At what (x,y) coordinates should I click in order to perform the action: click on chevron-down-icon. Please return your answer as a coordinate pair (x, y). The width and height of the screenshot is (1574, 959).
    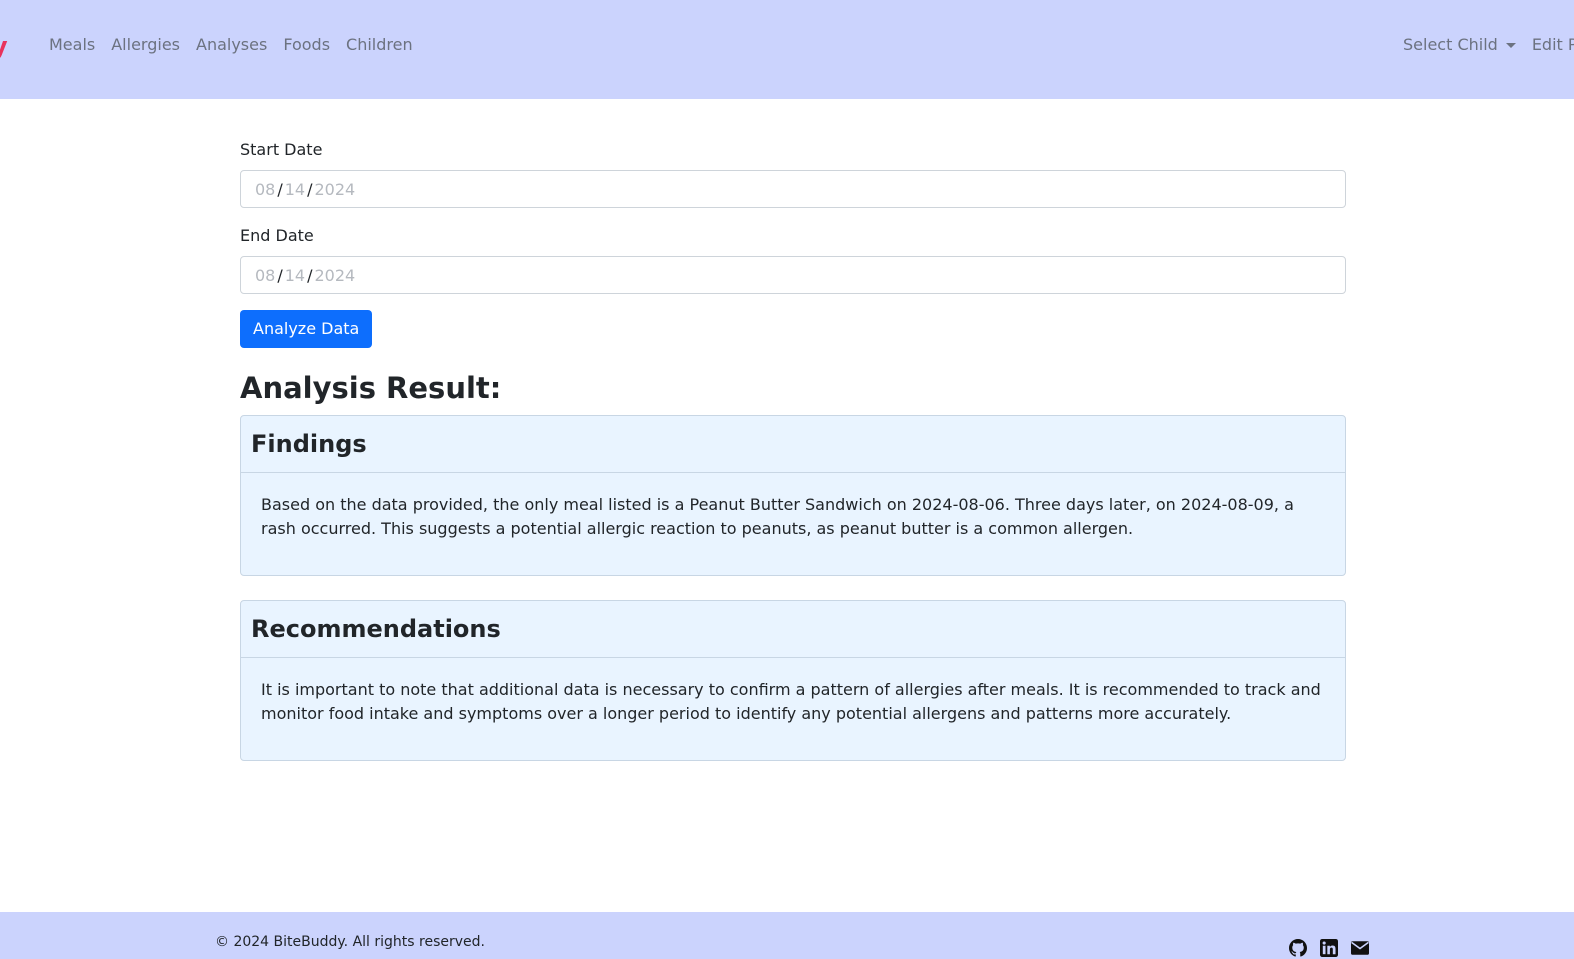
    Looking at the image, I should click on (1510, 45).